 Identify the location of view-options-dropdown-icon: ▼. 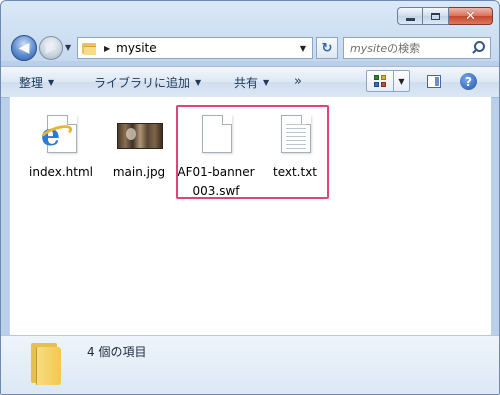
(401, 81).